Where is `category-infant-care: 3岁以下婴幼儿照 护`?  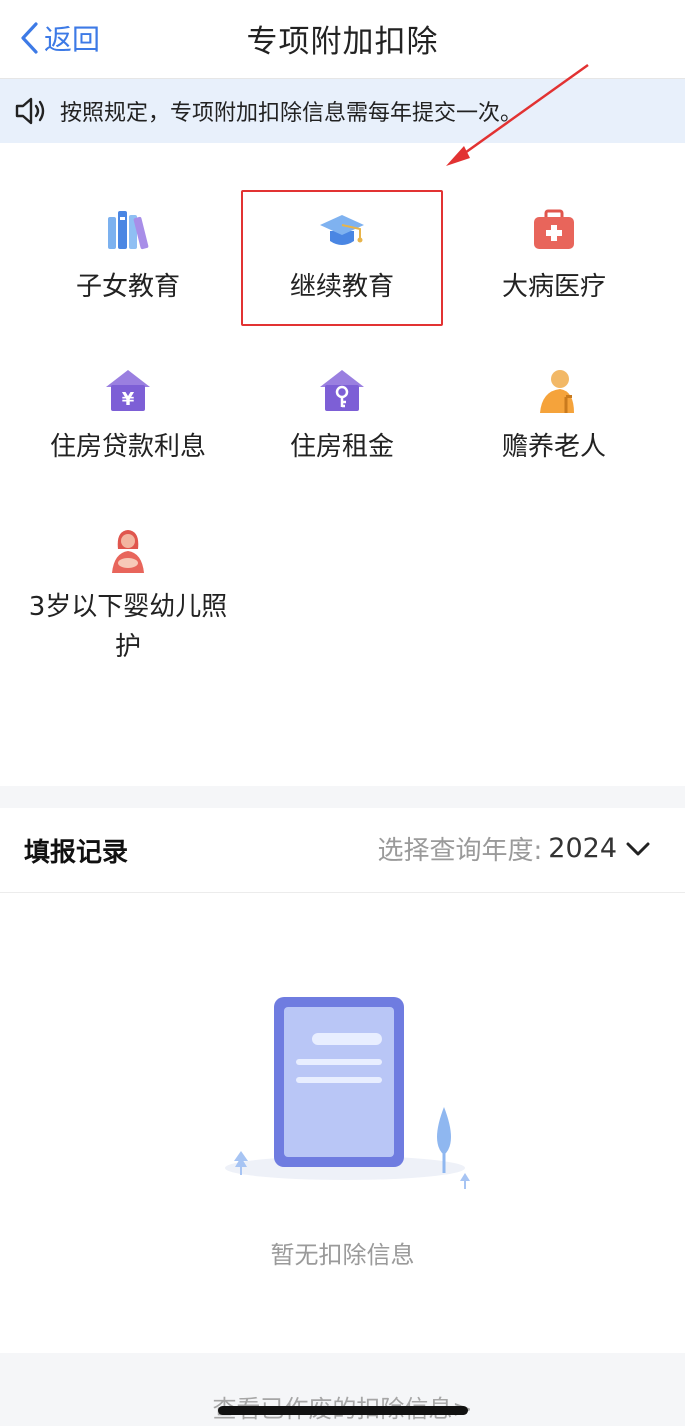
category-infant-care: 3岁以下婴幼儿照 护 is located at coordinates (128, 597).